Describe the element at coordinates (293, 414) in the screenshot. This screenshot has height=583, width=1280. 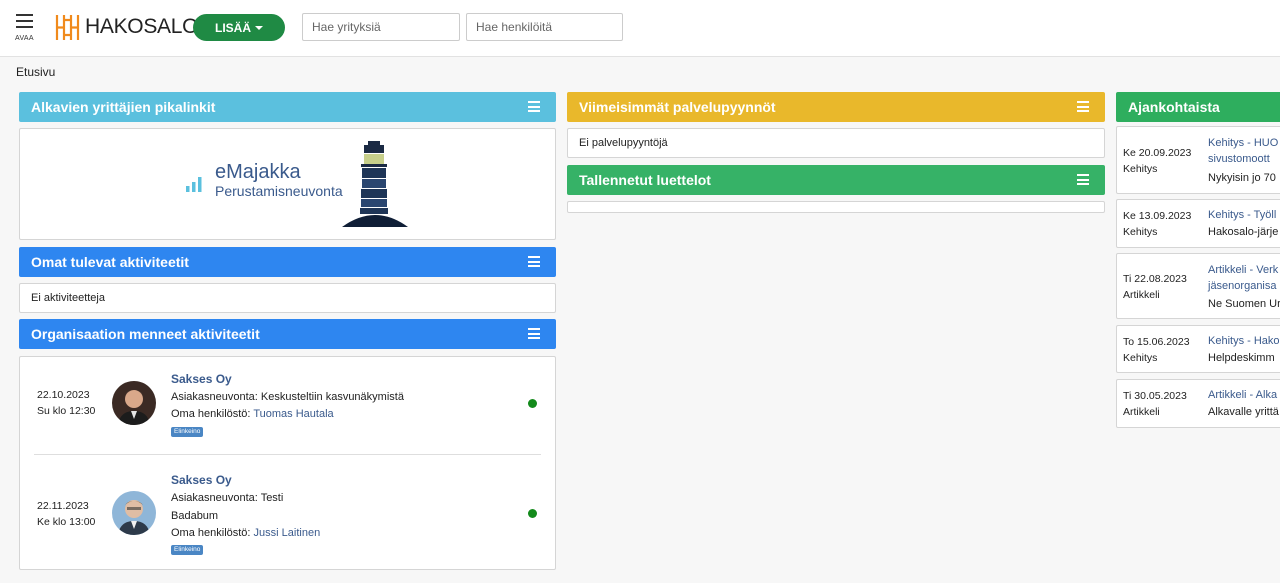
I see `staff-name-link: Tuomas Hautala` at that location.